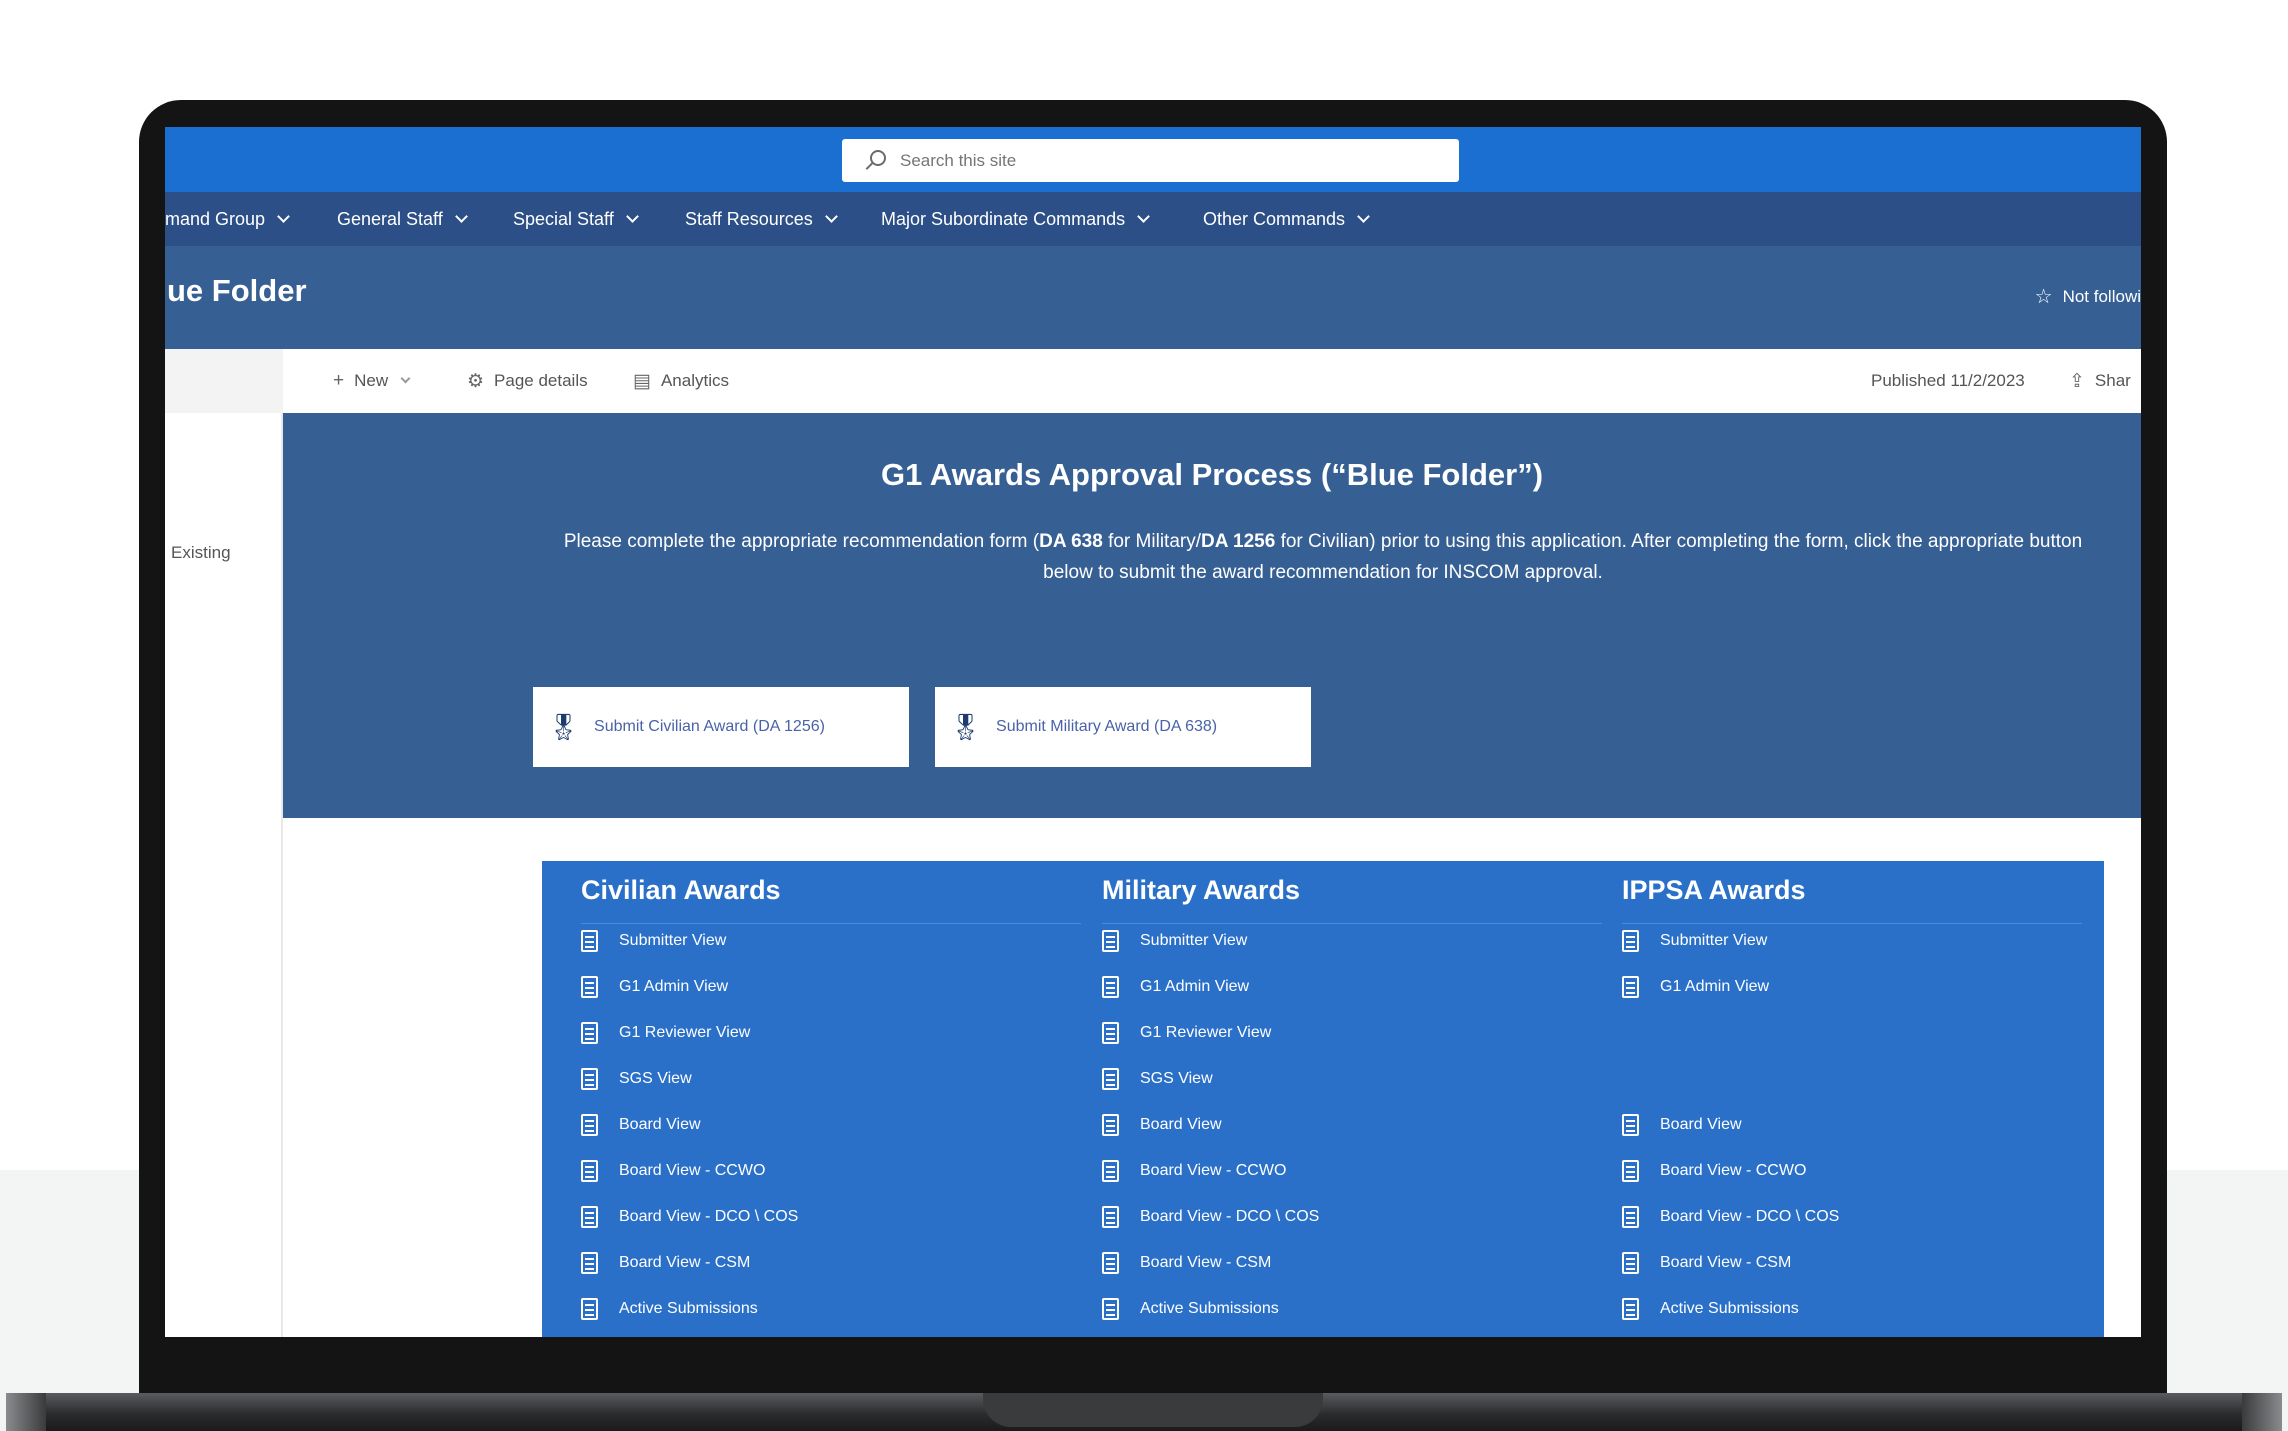 The height and width of the screenshot is (1431, 2288). Describe the element at coordinates (2088, 296) in the screenshot. I see `follow-button: ☆ Not followi` at that location.